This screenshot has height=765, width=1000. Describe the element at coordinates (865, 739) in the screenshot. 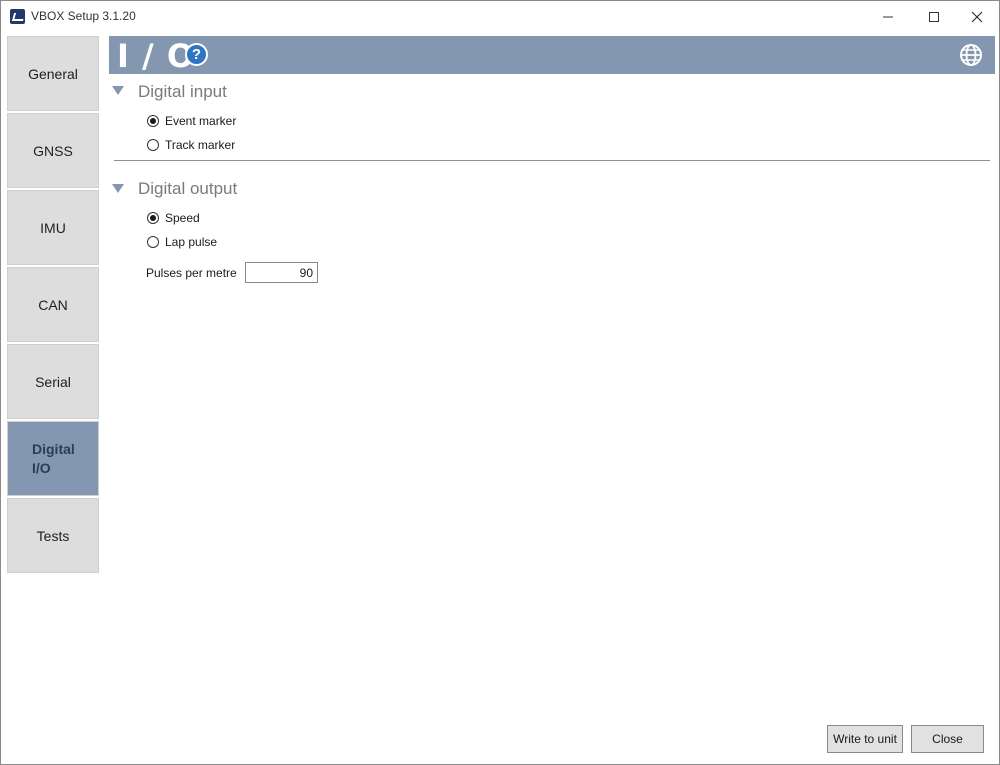

I see `write-to-unit-button: Write to unit` at that location.